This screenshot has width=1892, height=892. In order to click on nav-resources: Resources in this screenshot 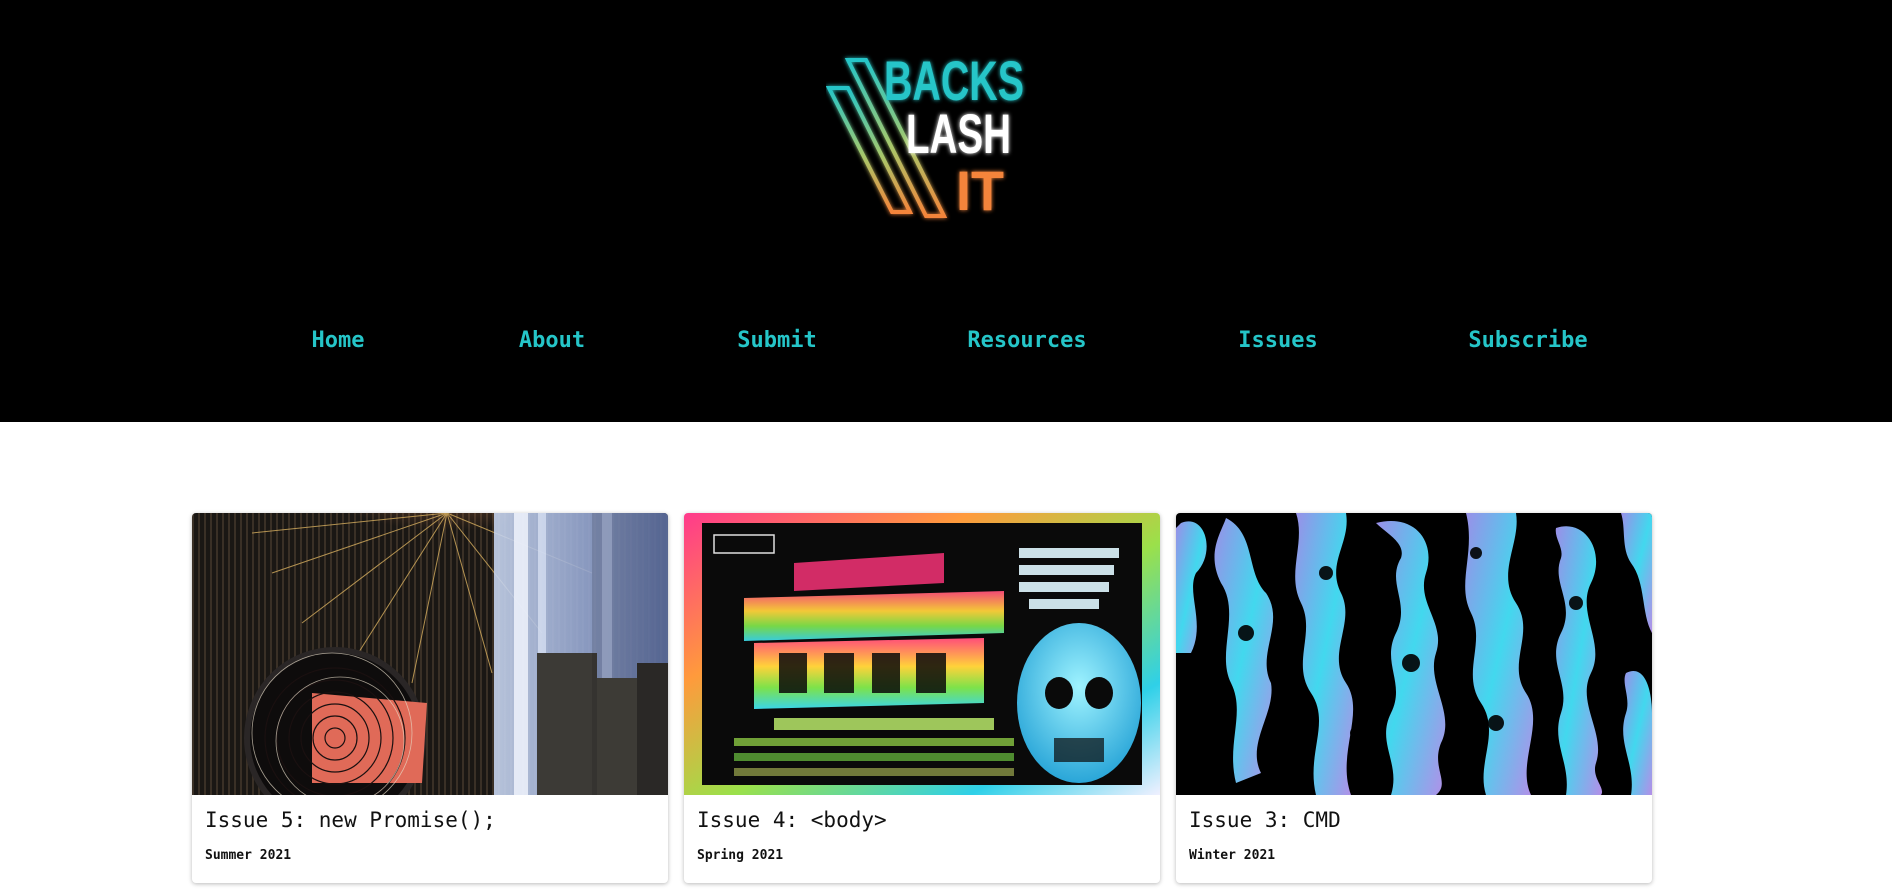, I will do `click(1026, 340)`.